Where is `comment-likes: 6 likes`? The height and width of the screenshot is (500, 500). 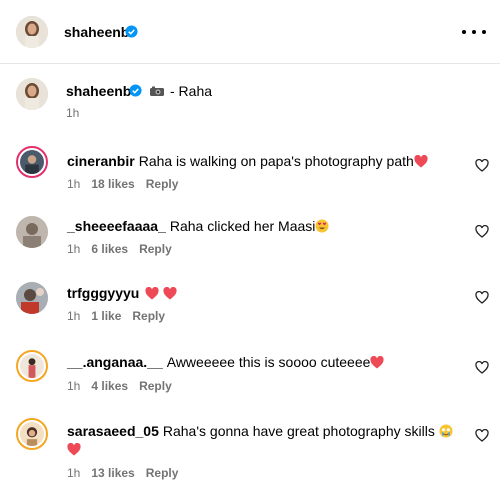
comment-likes: 6 likes is located at coordinates (109, 249).